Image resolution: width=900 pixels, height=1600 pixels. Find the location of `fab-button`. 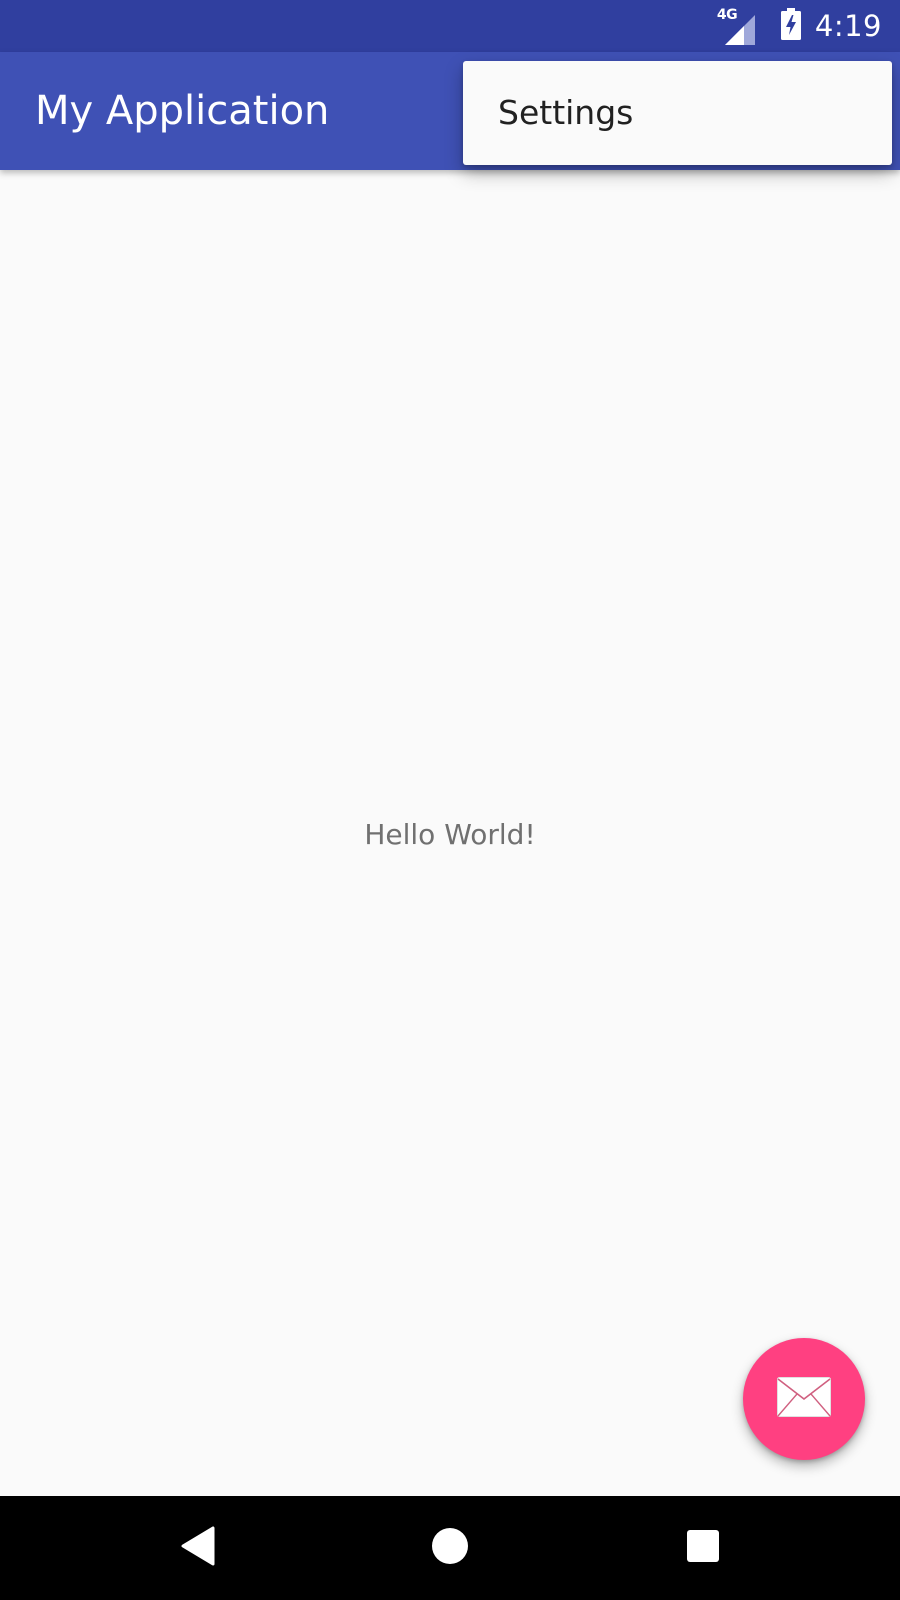

fab-button is located at coordinates (804, 1399).